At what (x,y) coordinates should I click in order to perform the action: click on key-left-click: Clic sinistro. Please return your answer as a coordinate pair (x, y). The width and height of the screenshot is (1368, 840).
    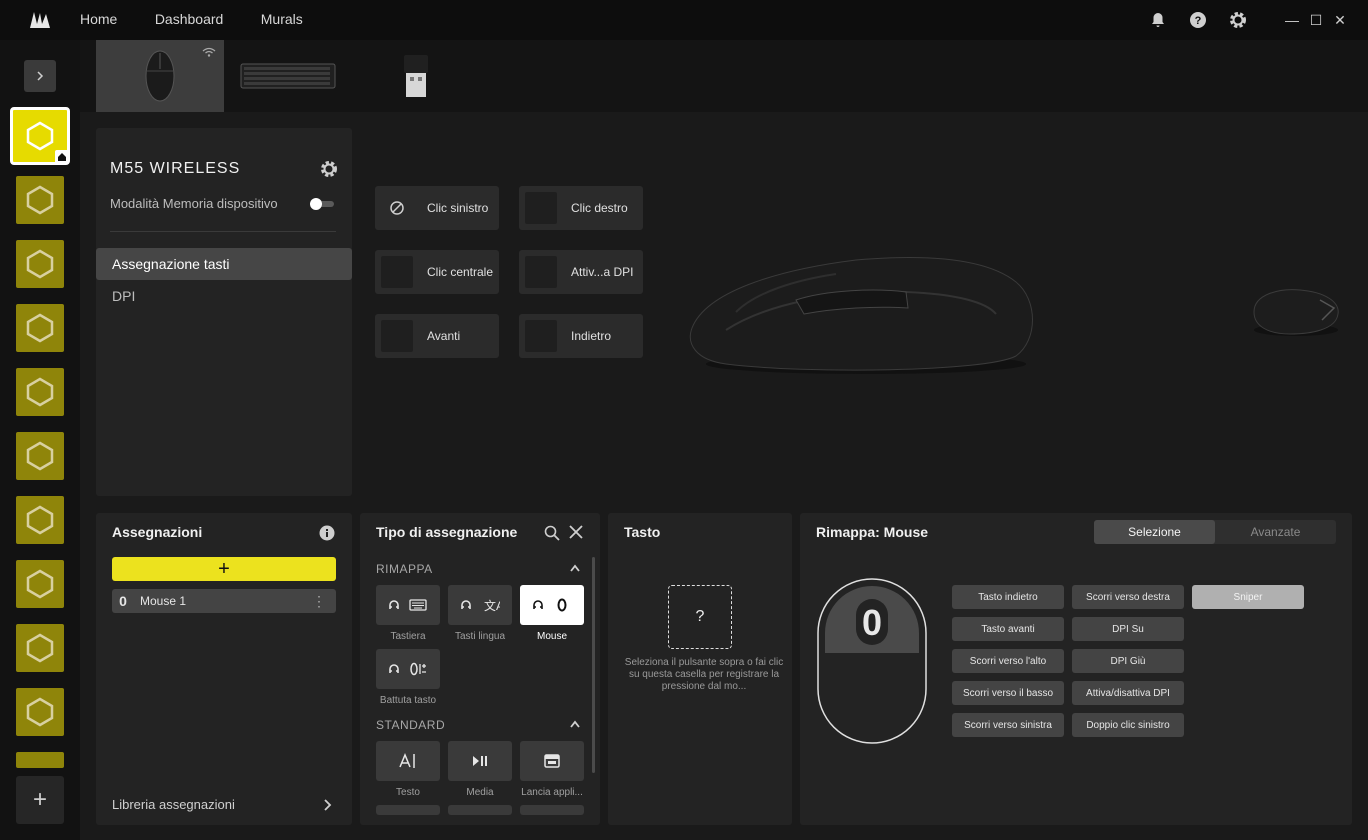
    Looking at the image, I should click on (437, 208).